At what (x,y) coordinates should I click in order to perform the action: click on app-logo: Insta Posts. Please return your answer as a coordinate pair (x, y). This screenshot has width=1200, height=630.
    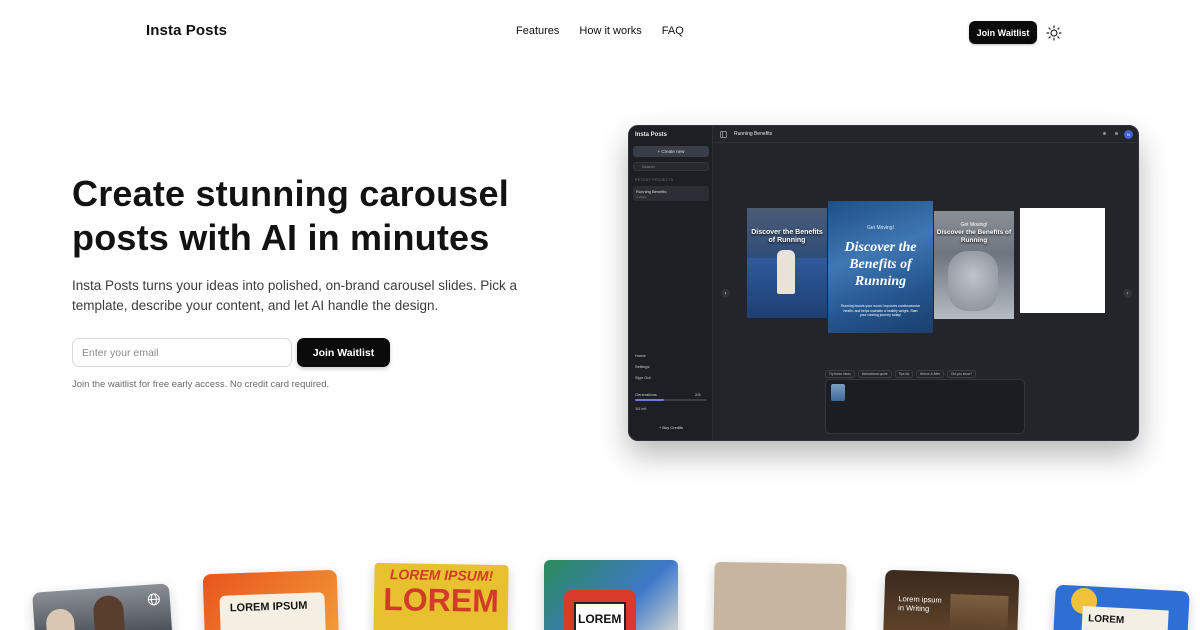
    Looking at the image, I should click on (651, 135).